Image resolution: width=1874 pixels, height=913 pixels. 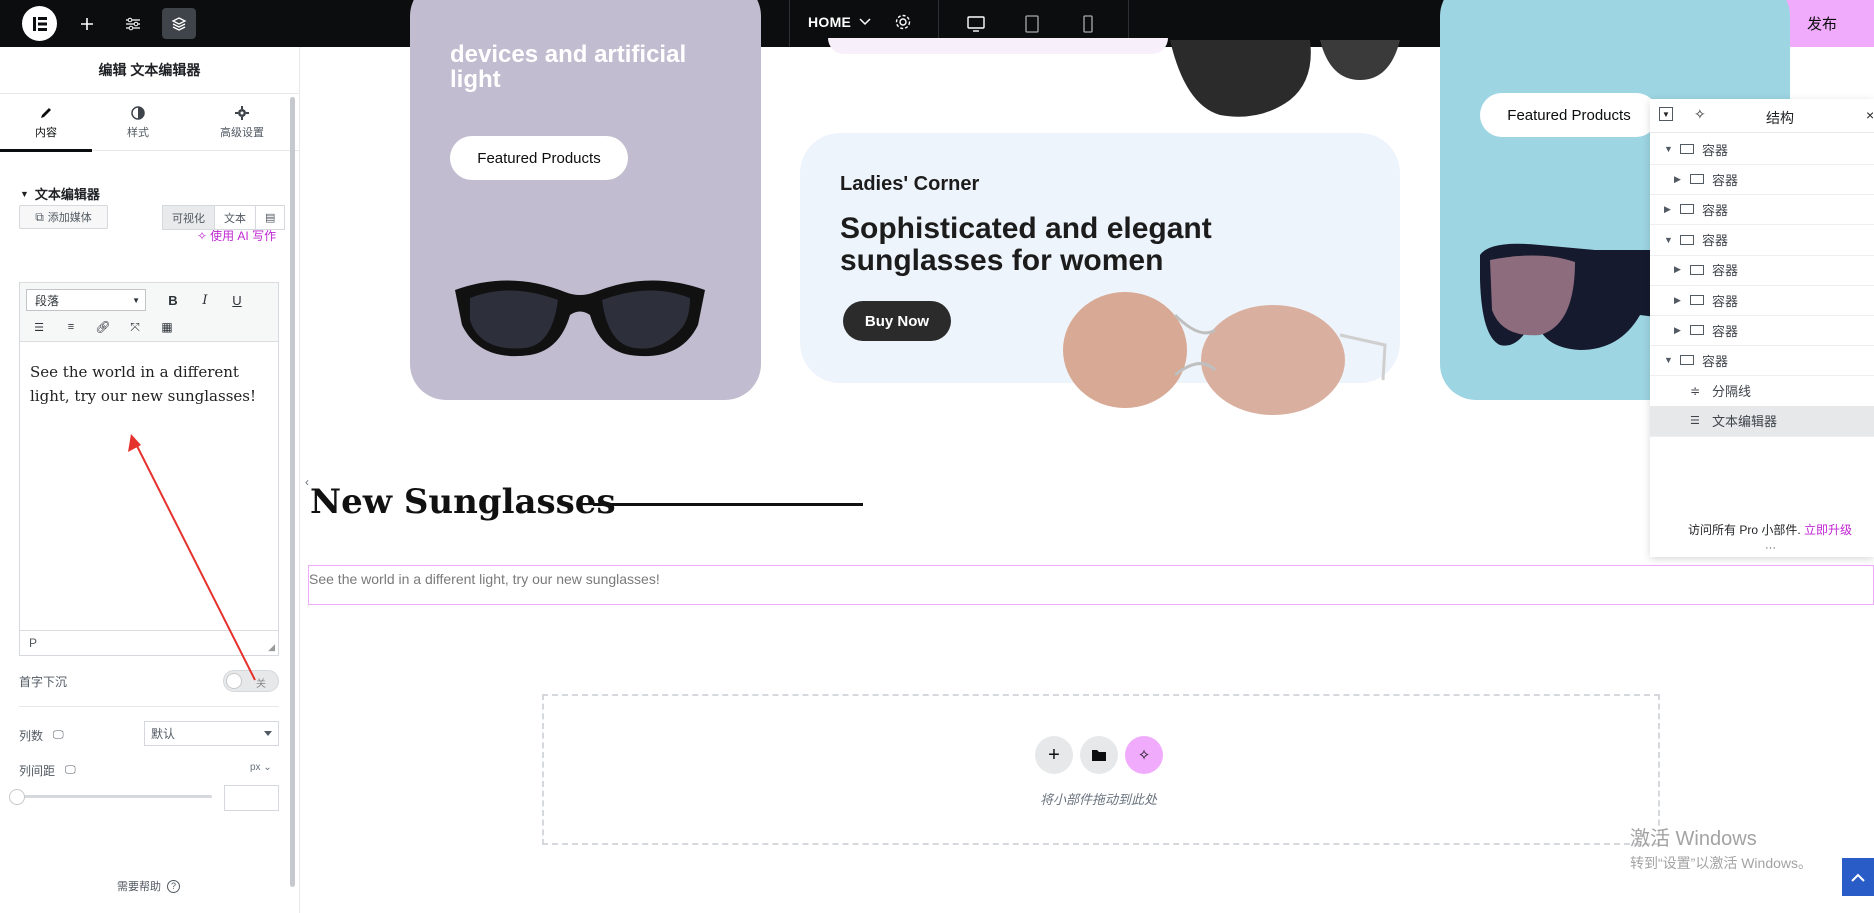 What do you see at coordinates (205, 300) in the screenshot?
I see `italic-icon: I` at bounding box center [205, 300].